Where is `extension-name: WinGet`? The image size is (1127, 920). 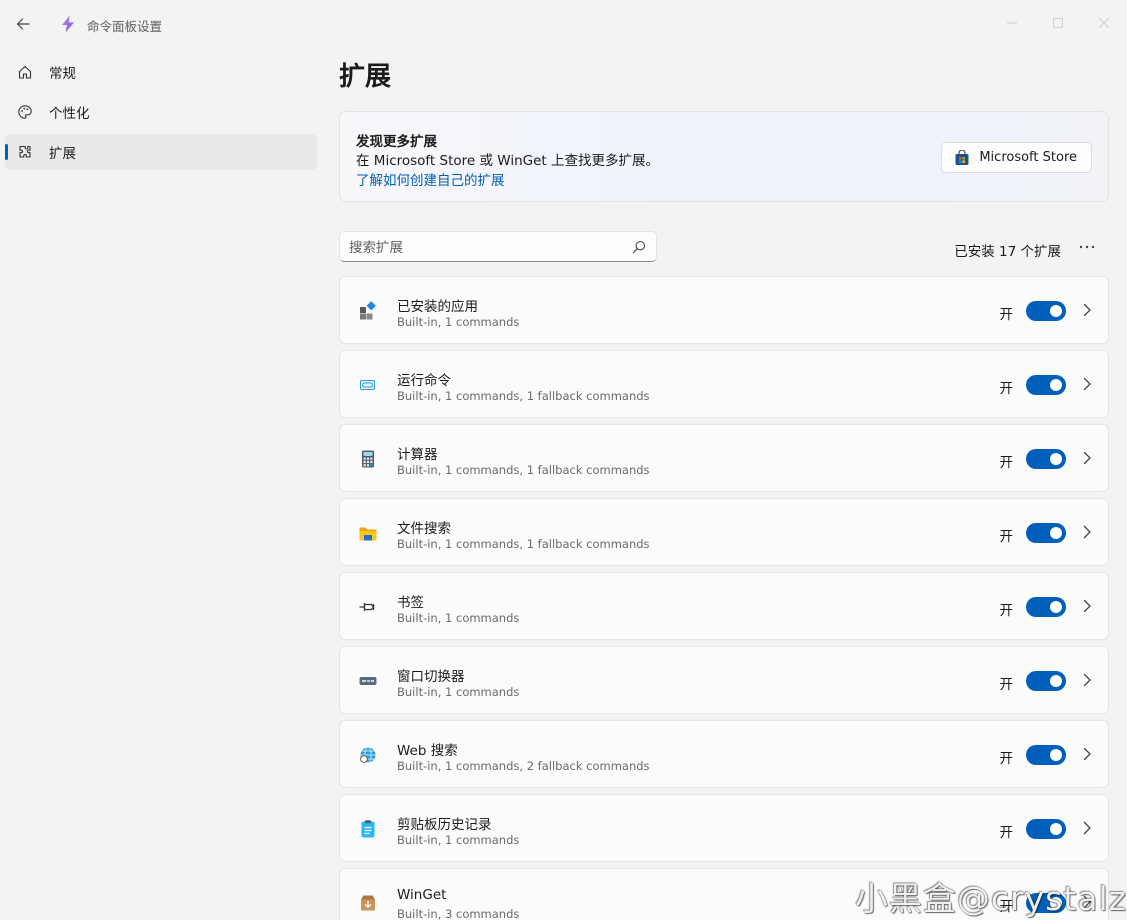
extension-name: WinGet is located at coordinates (422, 895).